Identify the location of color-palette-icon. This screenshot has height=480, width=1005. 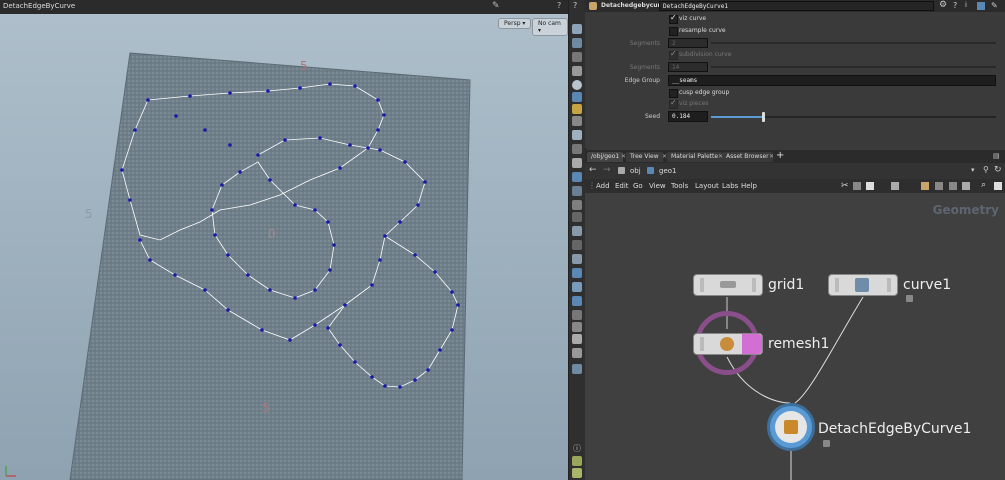
(925, 186).